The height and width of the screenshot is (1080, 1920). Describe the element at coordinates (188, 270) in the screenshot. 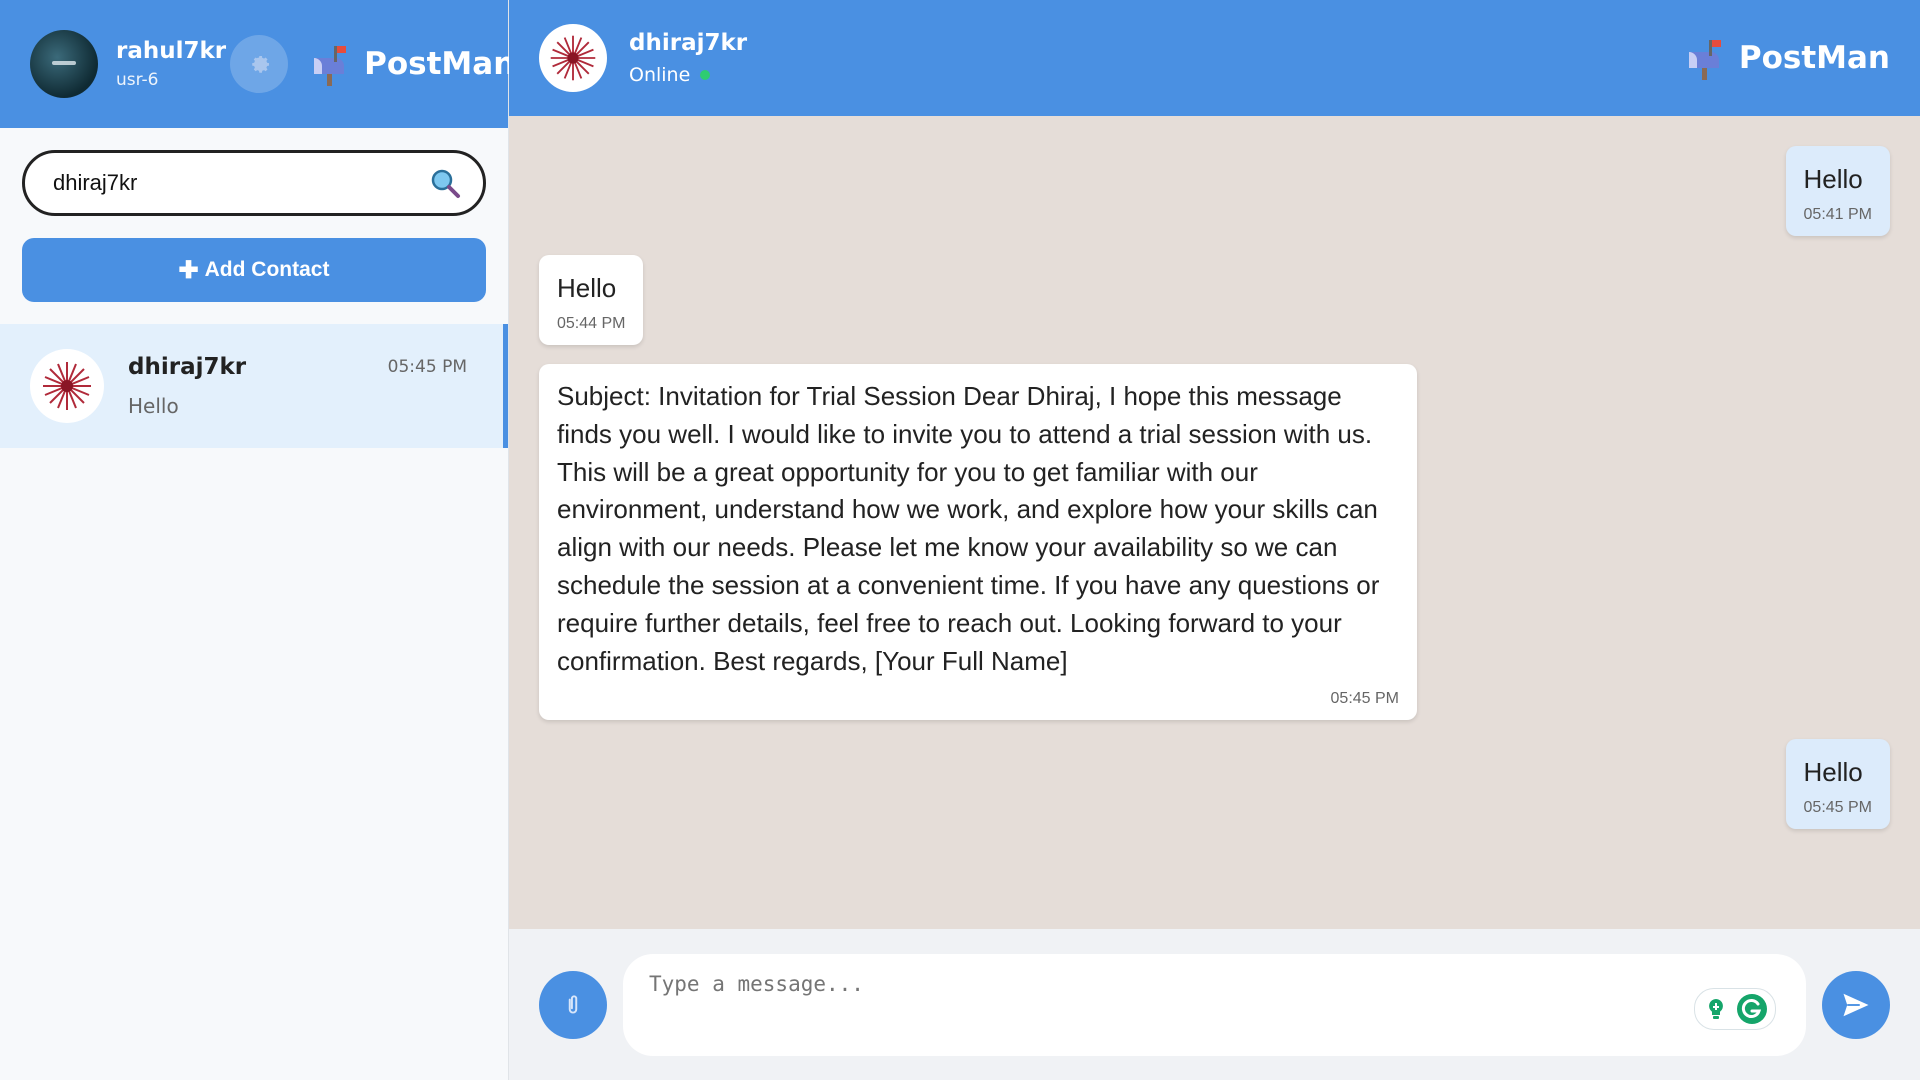

I see `plus-icon: ✚` at that location.